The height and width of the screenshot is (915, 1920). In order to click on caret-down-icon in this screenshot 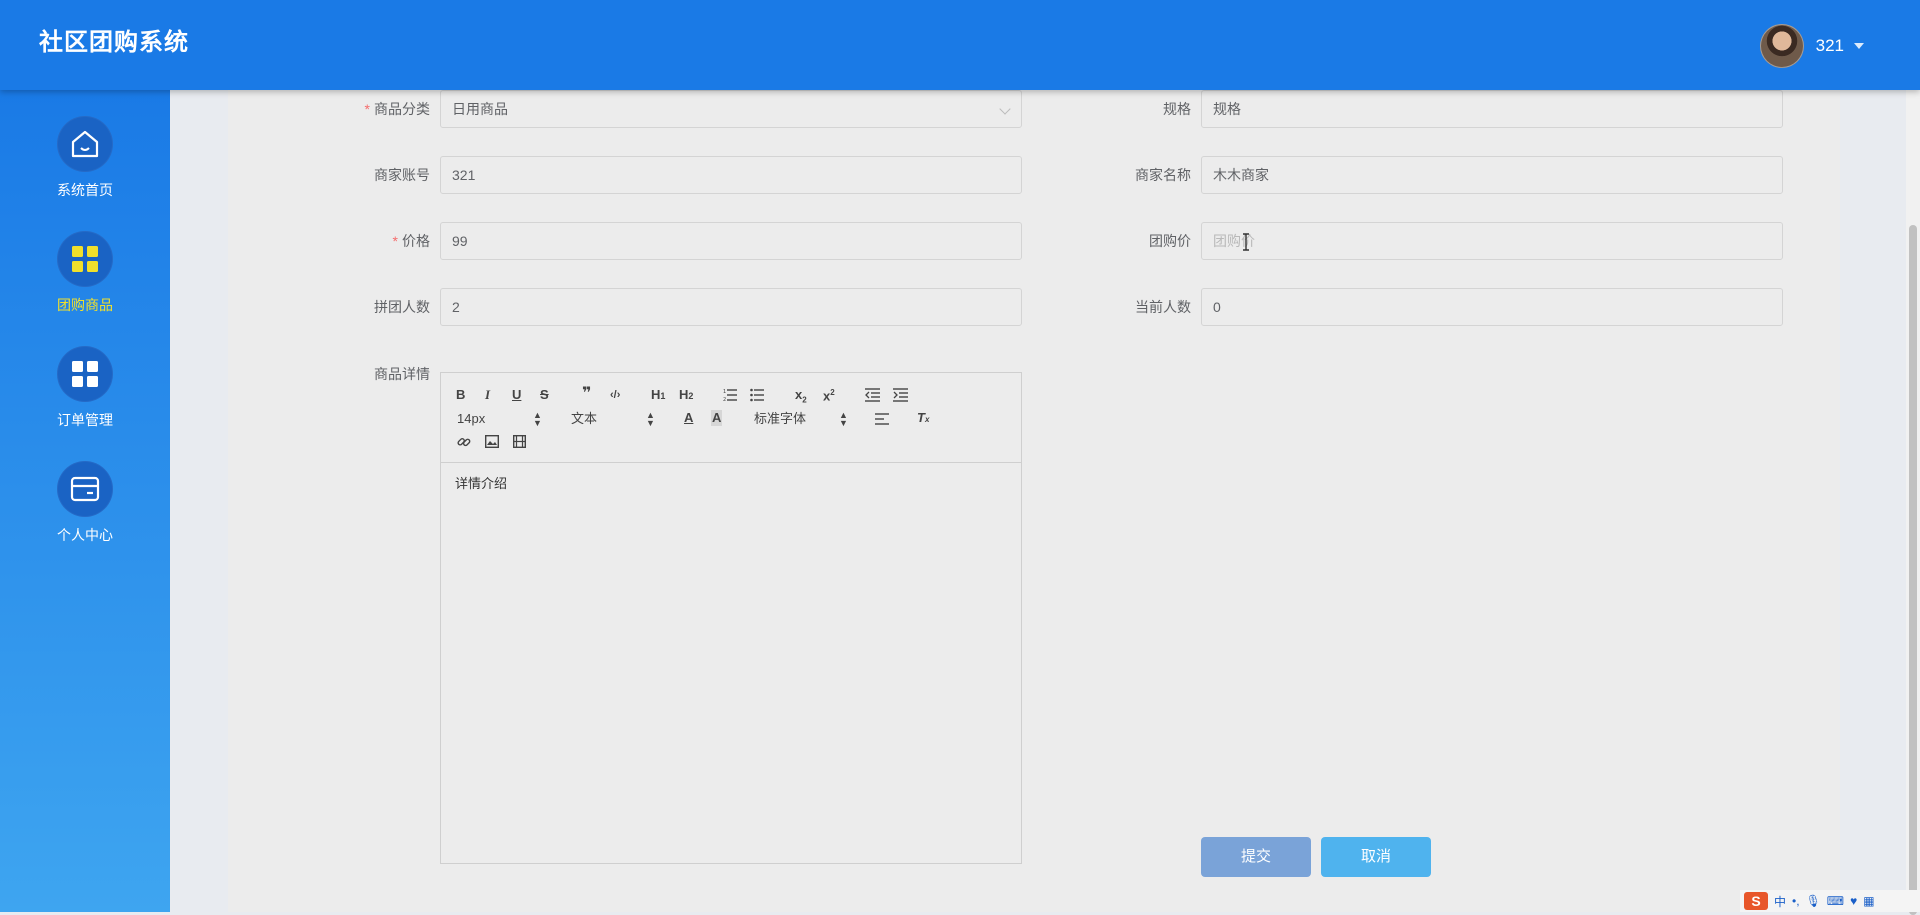, I will do `click(1859, 46)`.